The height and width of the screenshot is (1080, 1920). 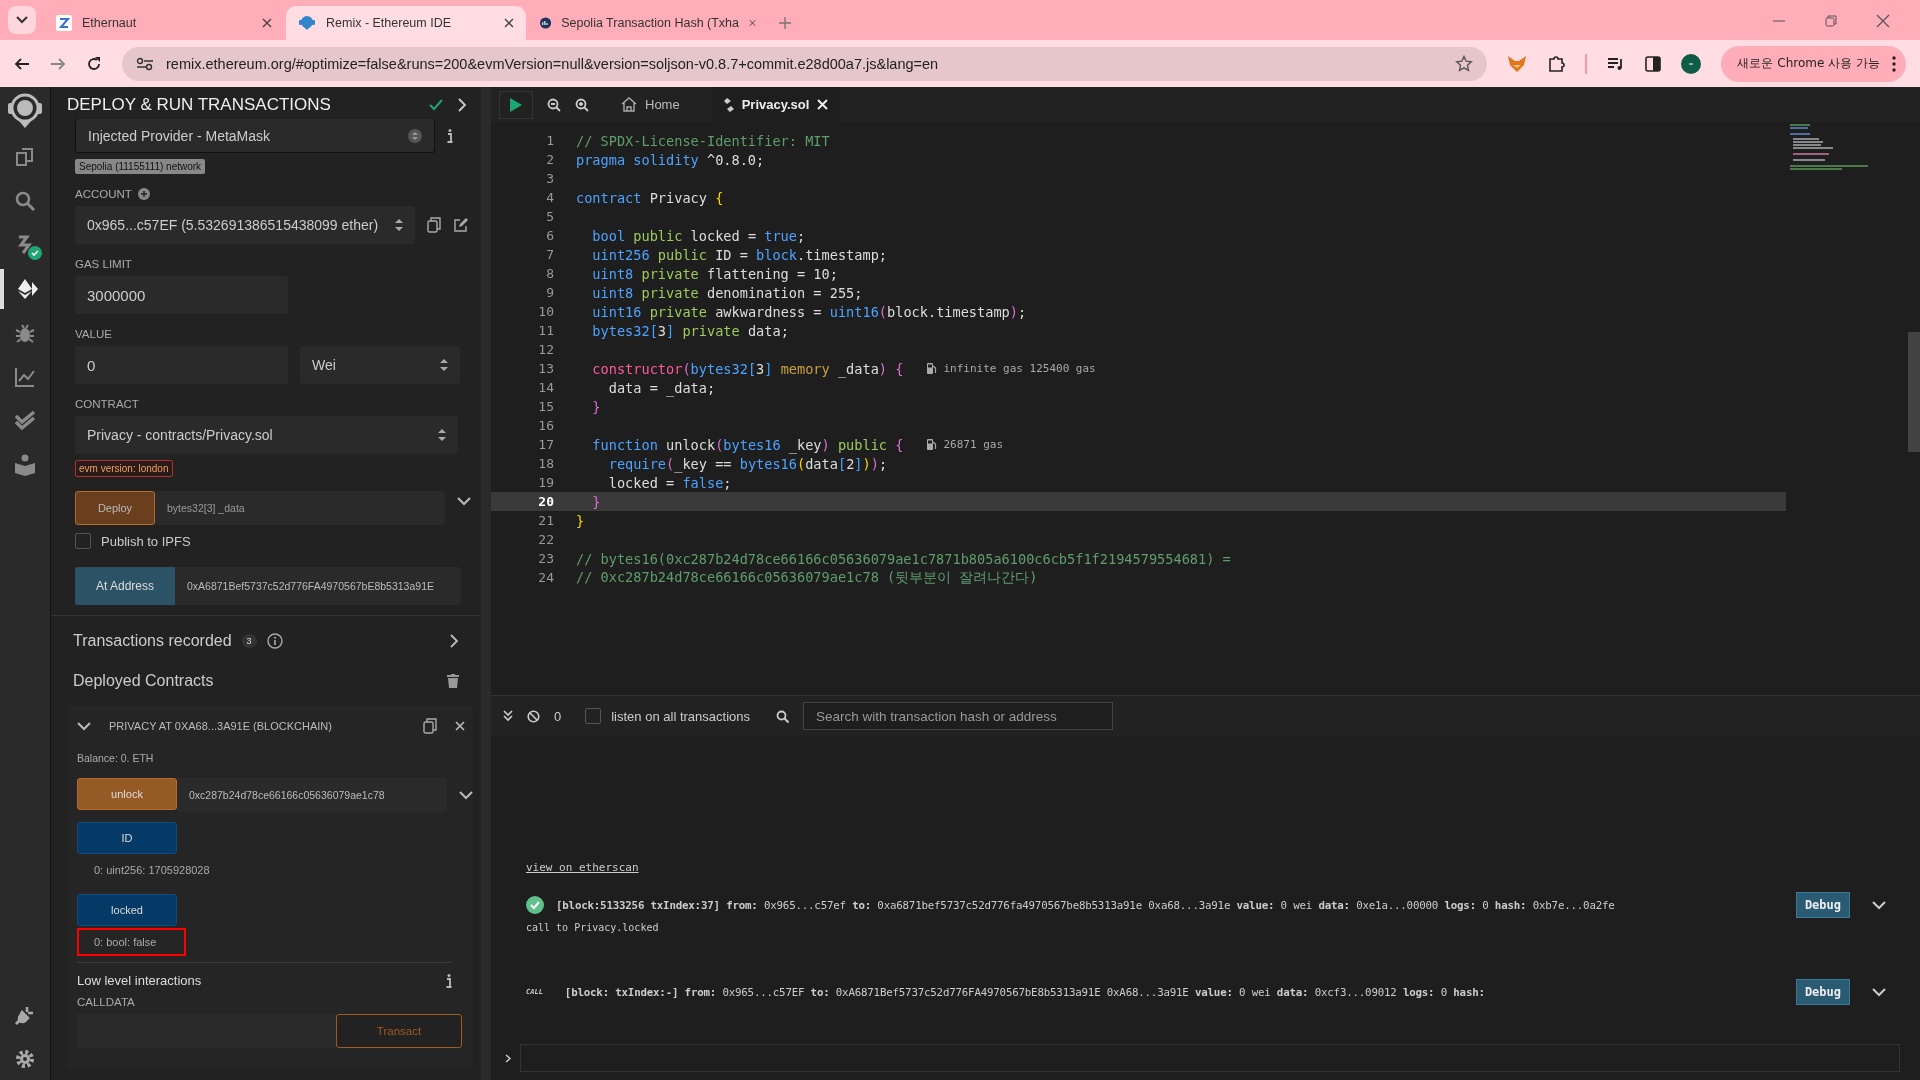 I want to click on line-number: 9, so click(x=549, y=292).